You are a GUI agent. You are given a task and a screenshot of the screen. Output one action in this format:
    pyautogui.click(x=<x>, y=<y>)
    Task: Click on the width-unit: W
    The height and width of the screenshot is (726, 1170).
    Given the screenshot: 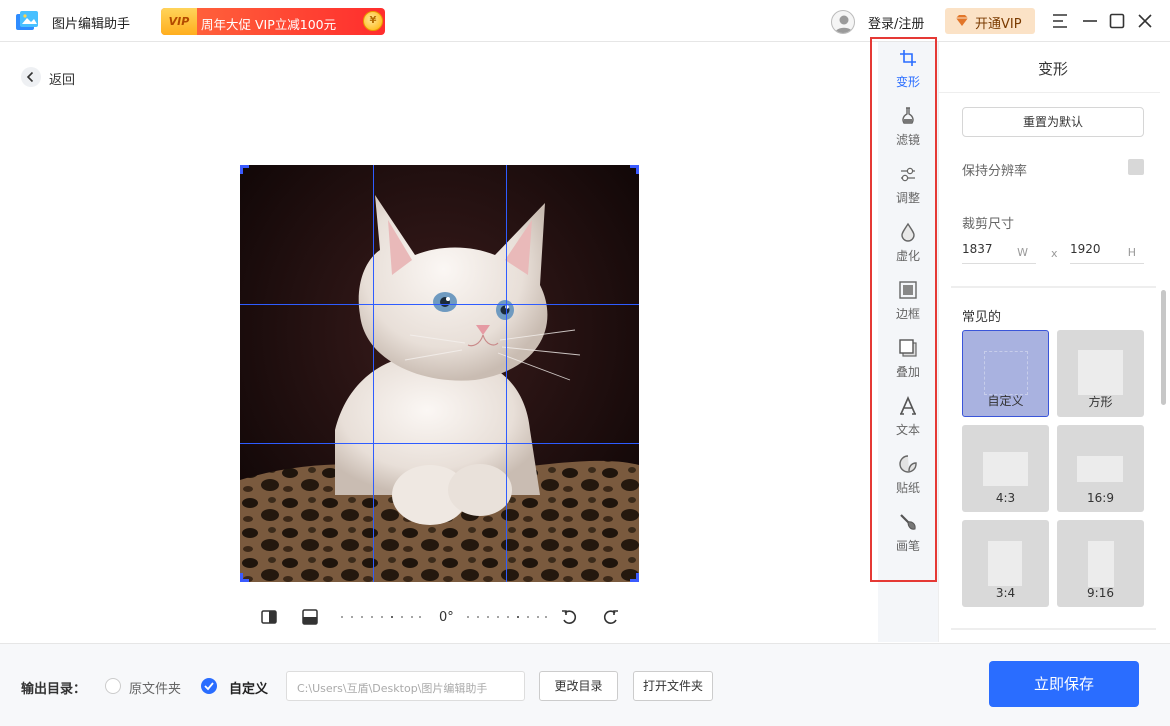 What is the action you would take?
    pyautogui.click(x=1022, y=252)
    